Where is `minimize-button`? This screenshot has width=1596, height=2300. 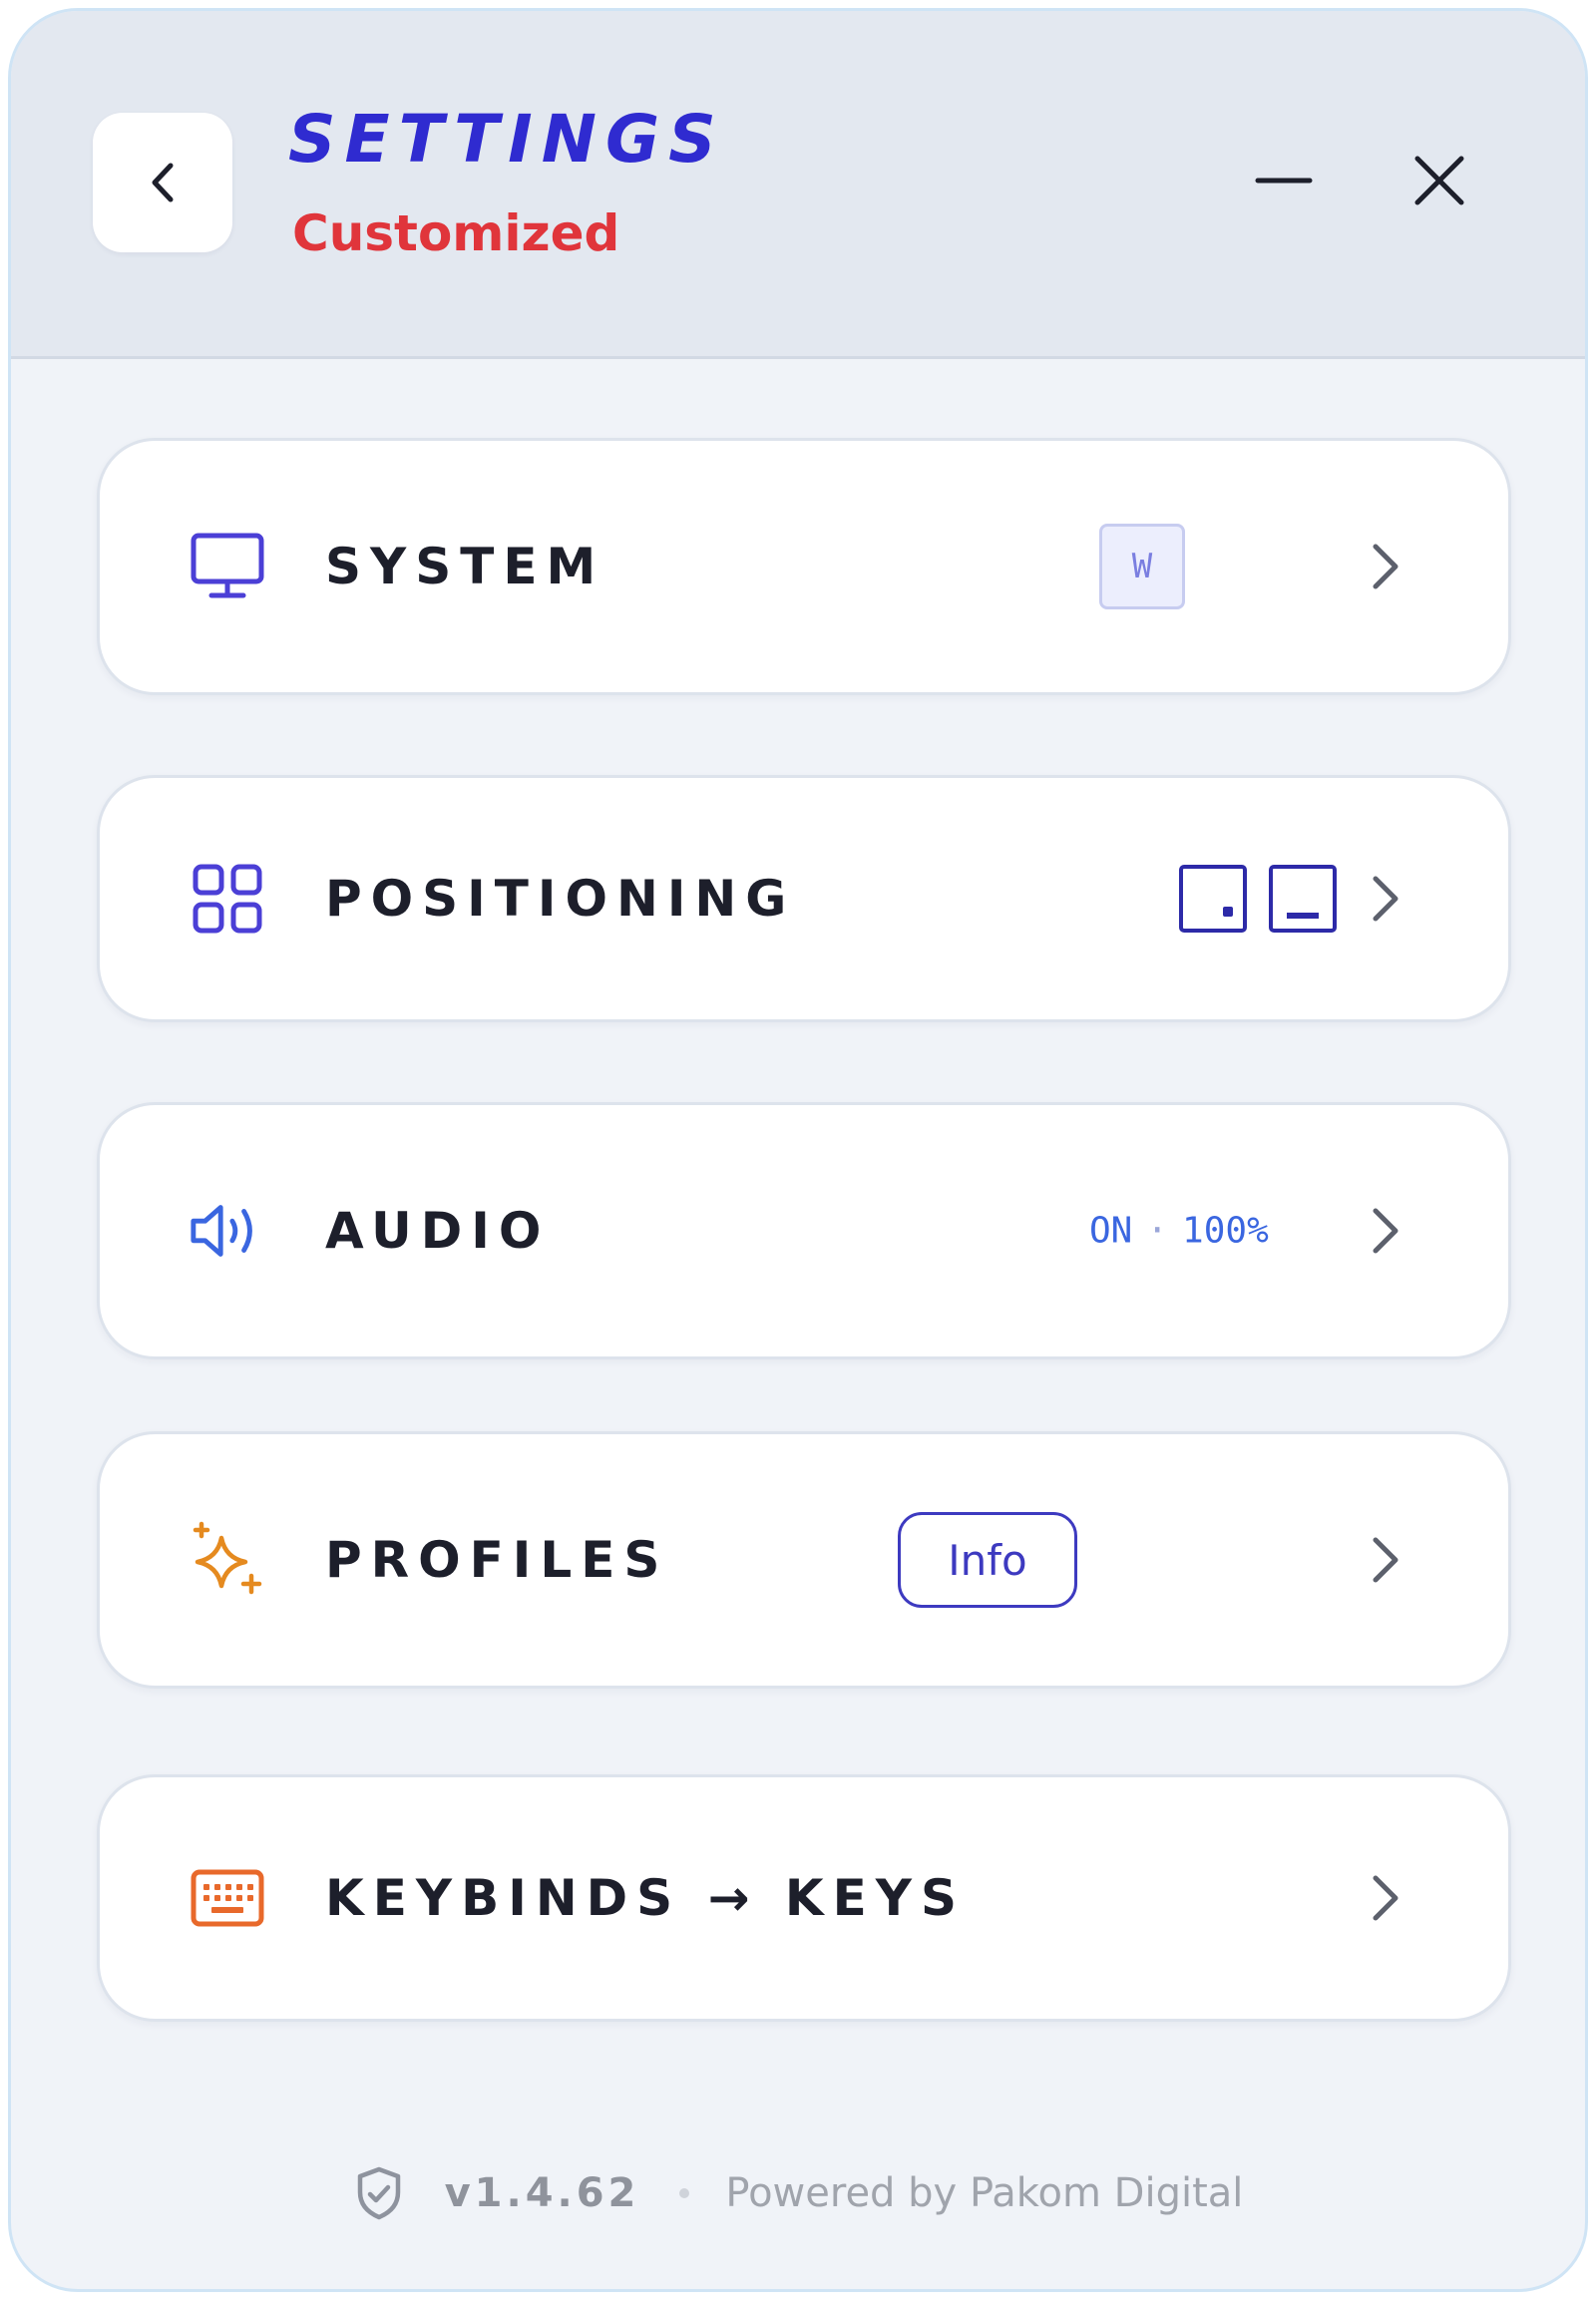 minimize-button is located at coordinates (1284, 180).